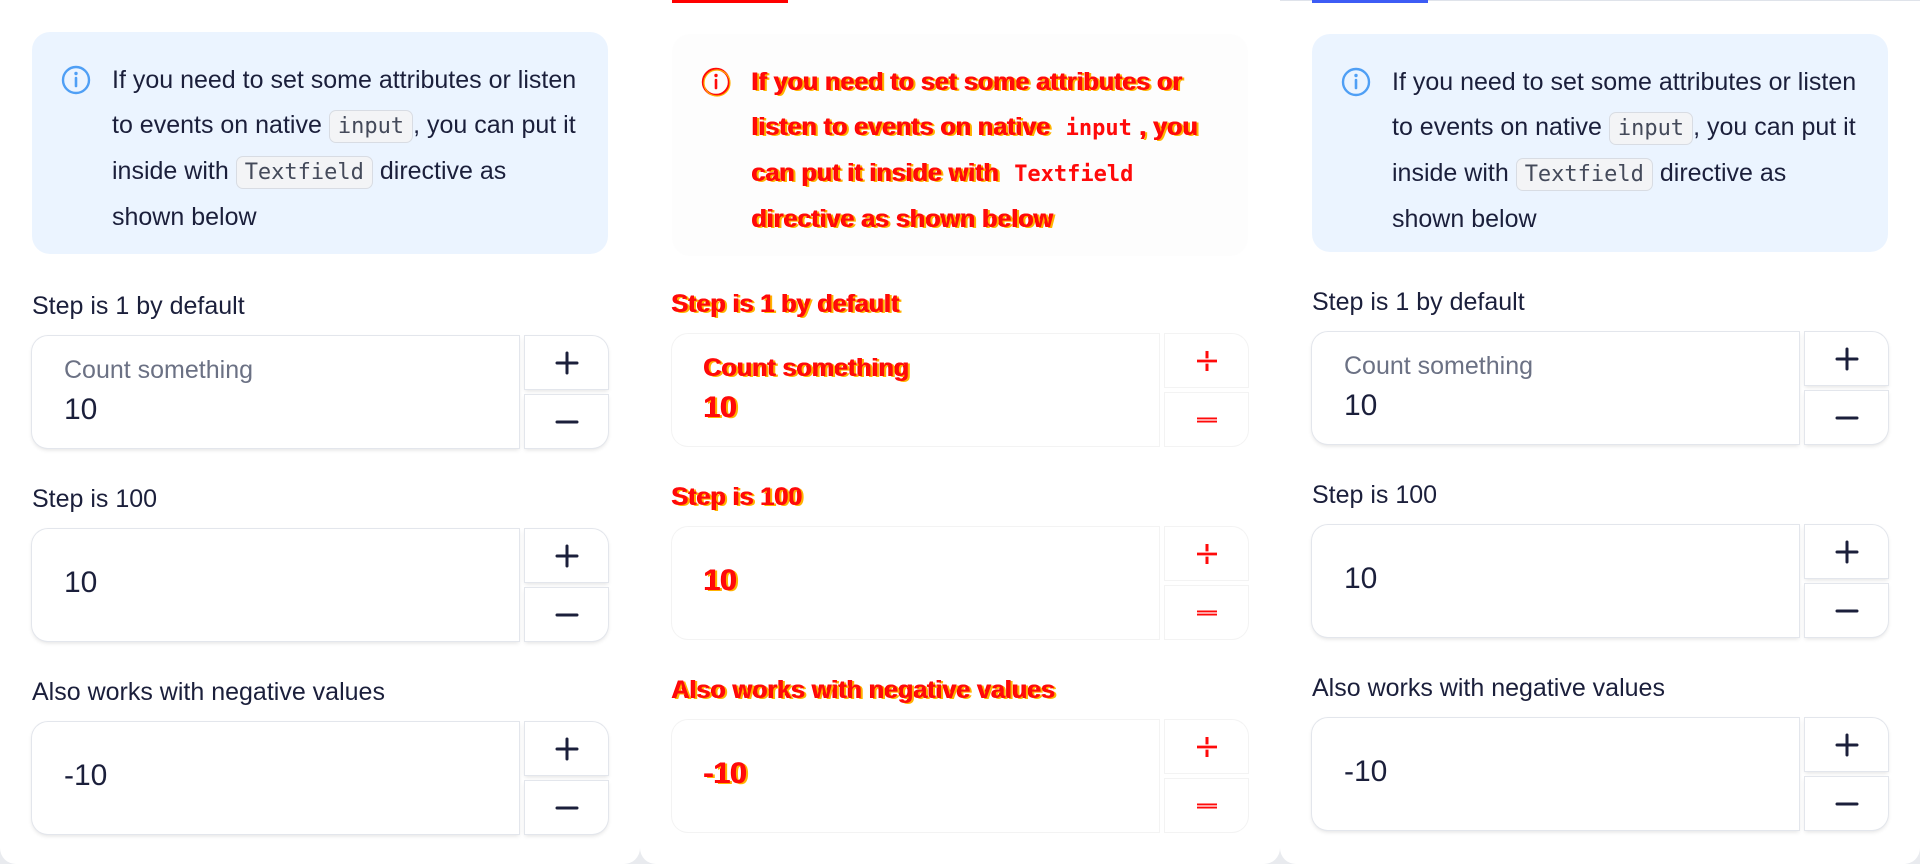  I want to click on callout-text: directive as shown below, so click(903, 219).